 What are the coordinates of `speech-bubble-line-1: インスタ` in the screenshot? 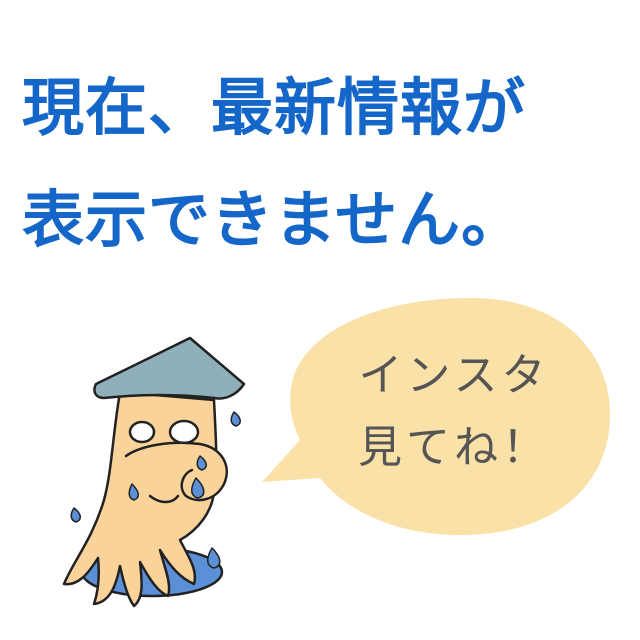 It's located at (454, 375).